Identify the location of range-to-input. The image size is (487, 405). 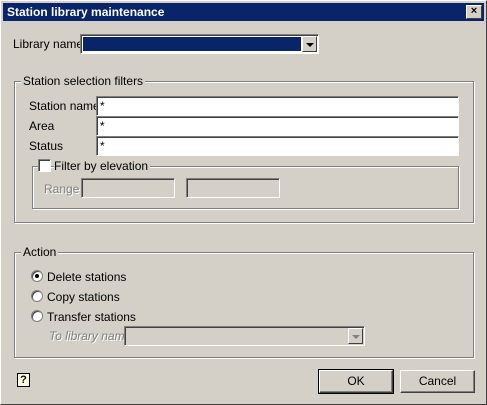
(233, 188).